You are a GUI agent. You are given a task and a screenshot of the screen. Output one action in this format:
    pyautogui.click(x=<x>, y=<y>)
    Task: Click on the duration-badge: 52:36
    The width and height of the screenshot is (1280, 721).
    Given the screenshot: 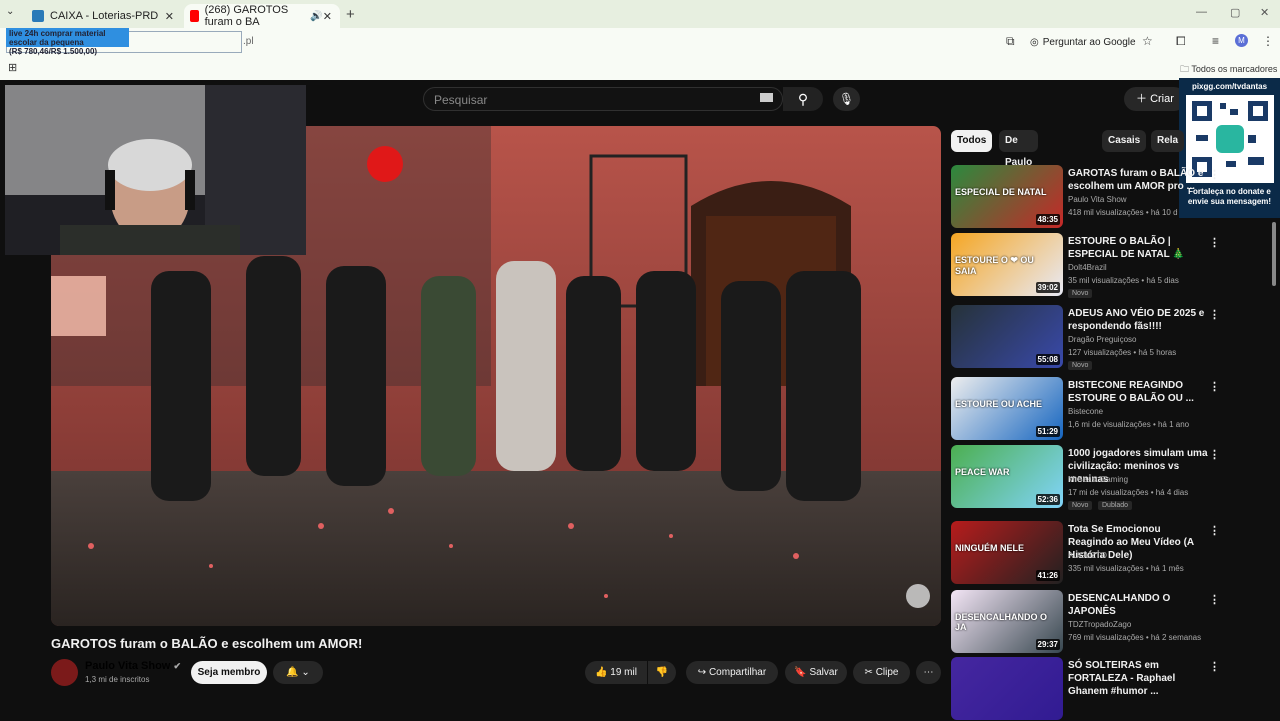 What is the action you would take?
    pyautogui.click(x=1047, y=499)
    